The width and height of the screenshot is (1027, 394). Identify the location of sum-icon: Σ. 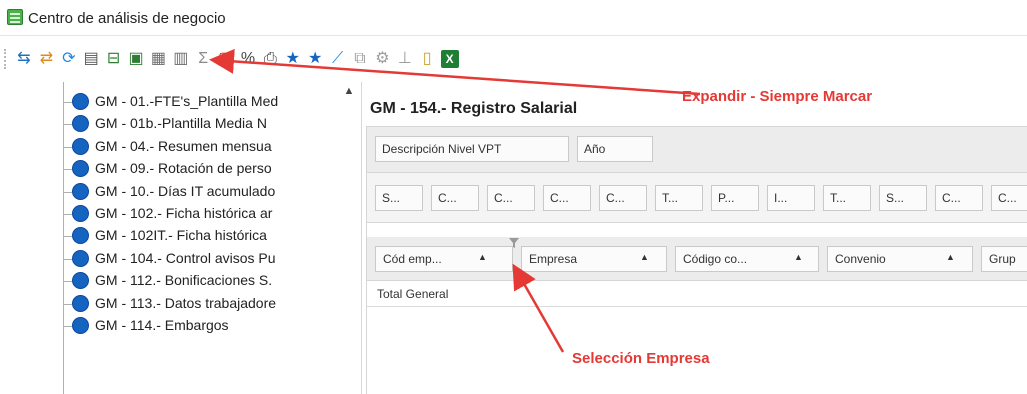
(203, 59).